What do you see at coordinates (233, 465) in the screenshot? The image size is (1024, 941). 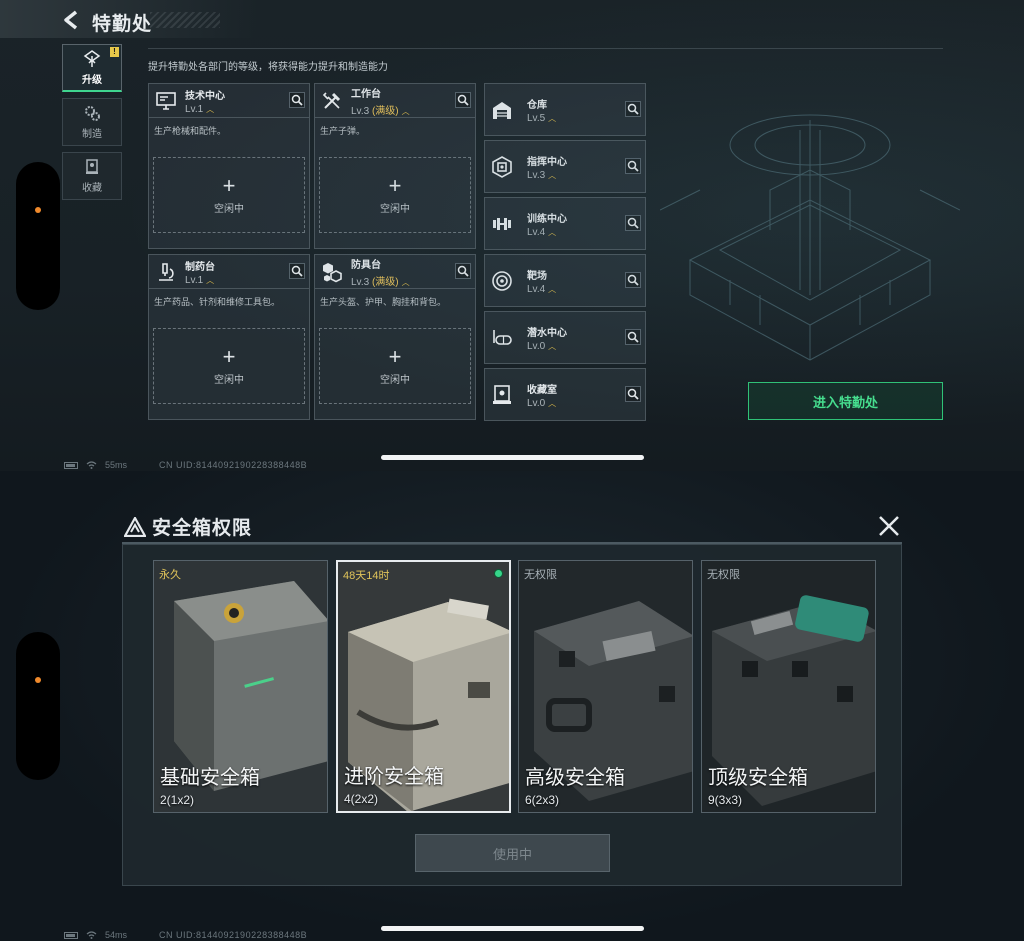 I see `uid-text: CN UID:8144092190228388448B` at bounding box center [233, 465].